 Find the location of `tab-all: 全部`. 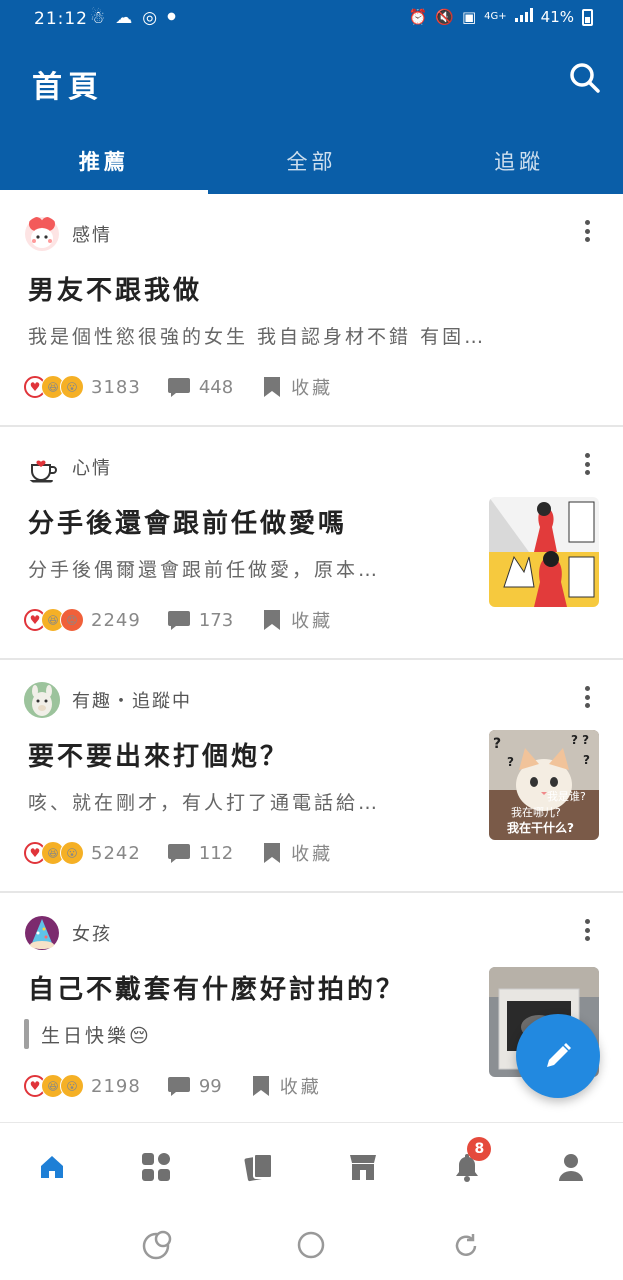

tab-all: 全部 is located at coordinates (312, 165).